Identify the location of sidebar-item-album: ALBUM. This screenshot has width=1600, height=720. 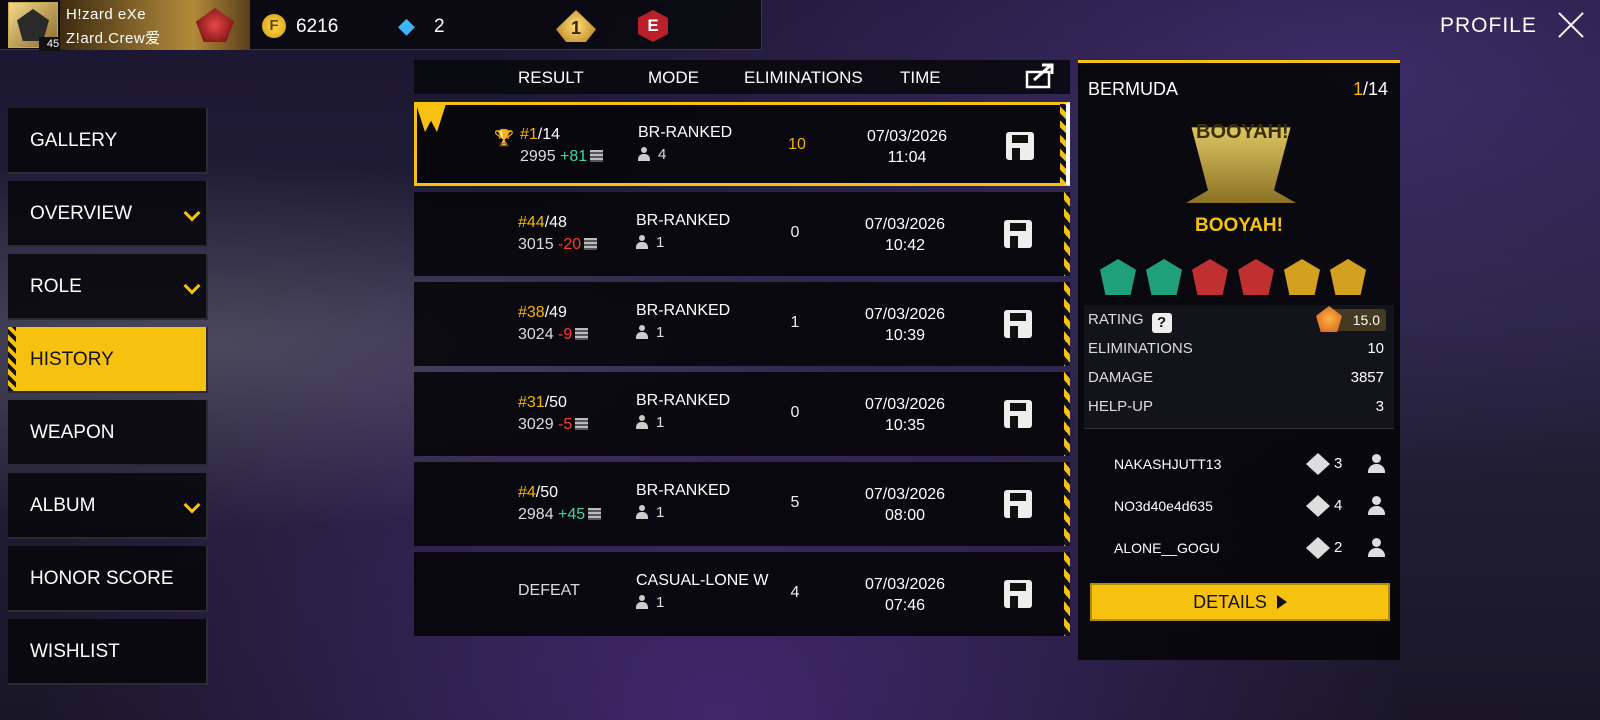
(108, 506).